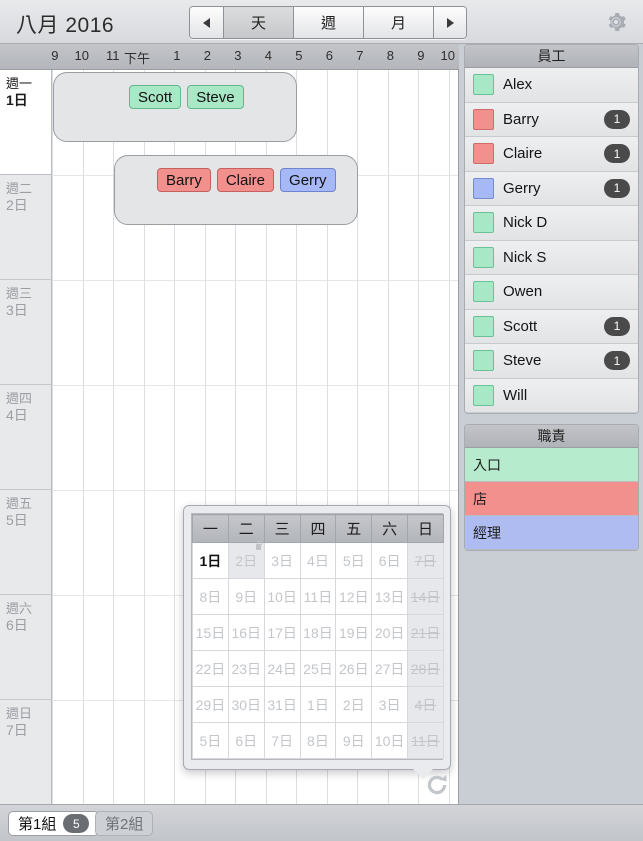  I want to click on day-row-3: 週三 3日, so click(25, 332).